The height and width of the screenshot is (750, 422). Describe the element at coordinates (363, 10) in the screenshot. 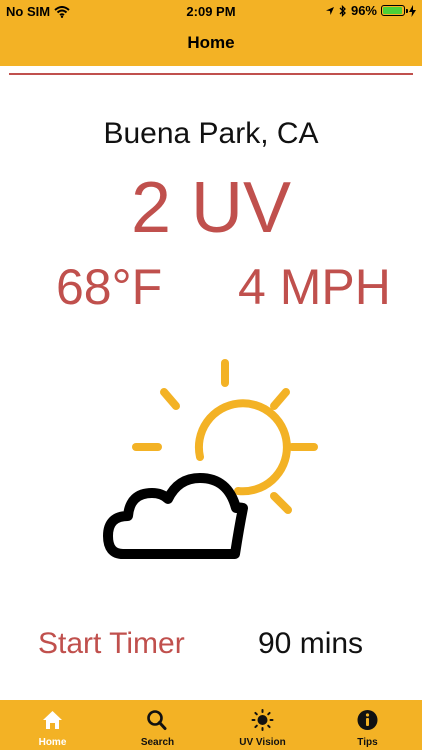

I see `battery-percent: 96%` at that location.